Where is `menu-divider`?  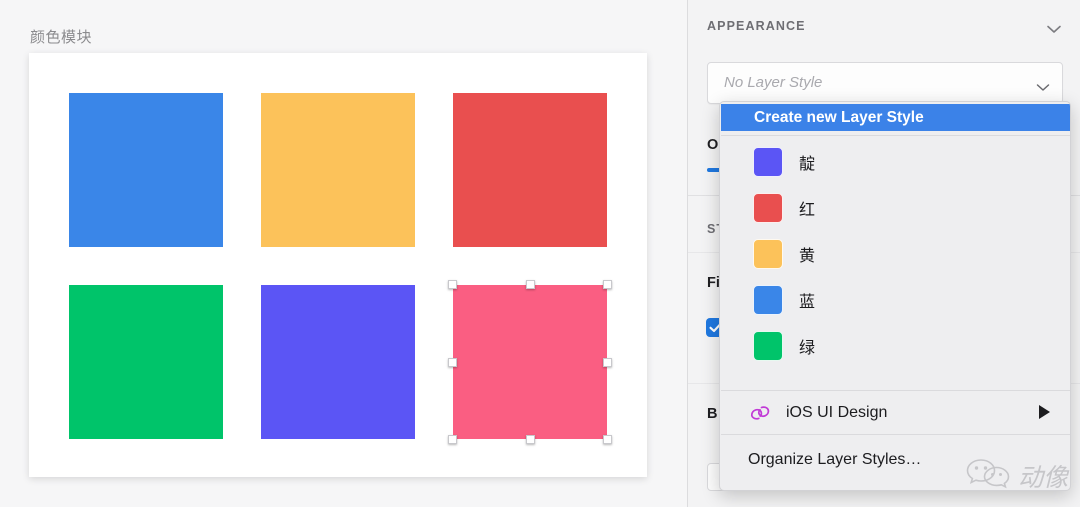
menu-divider is located at coordinates (895, 135).